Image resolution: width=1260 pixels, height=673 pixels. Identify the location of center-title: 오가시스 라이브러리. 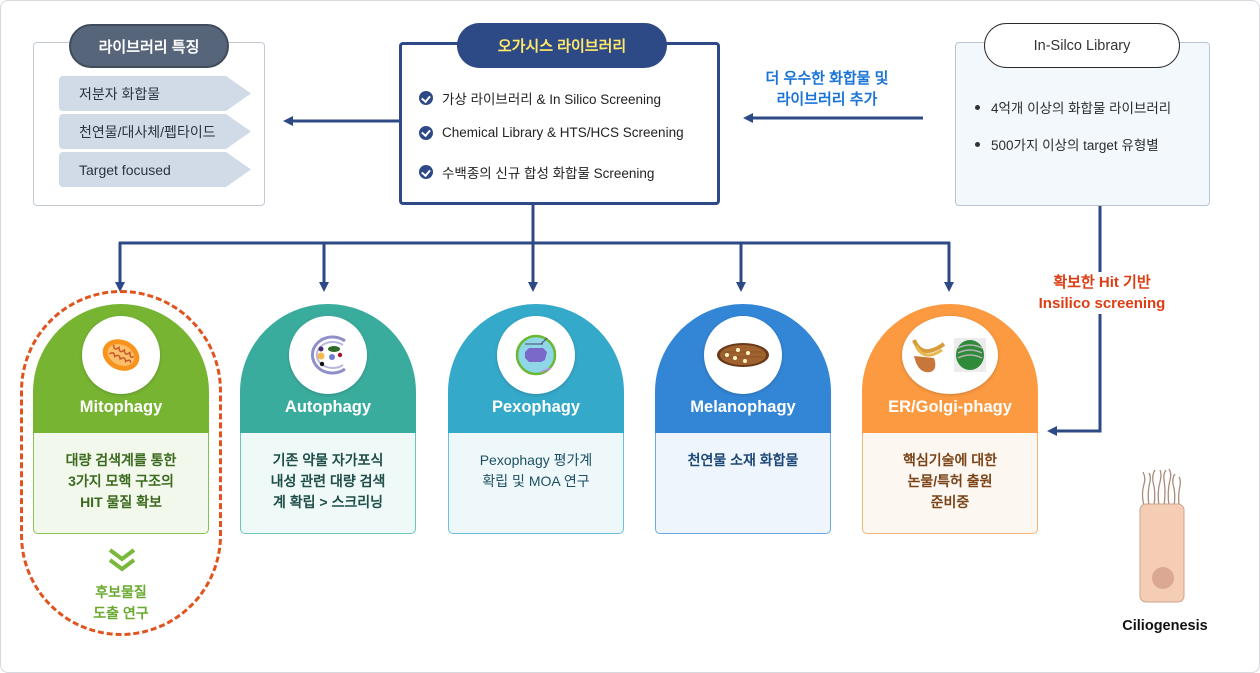
(562, 45).